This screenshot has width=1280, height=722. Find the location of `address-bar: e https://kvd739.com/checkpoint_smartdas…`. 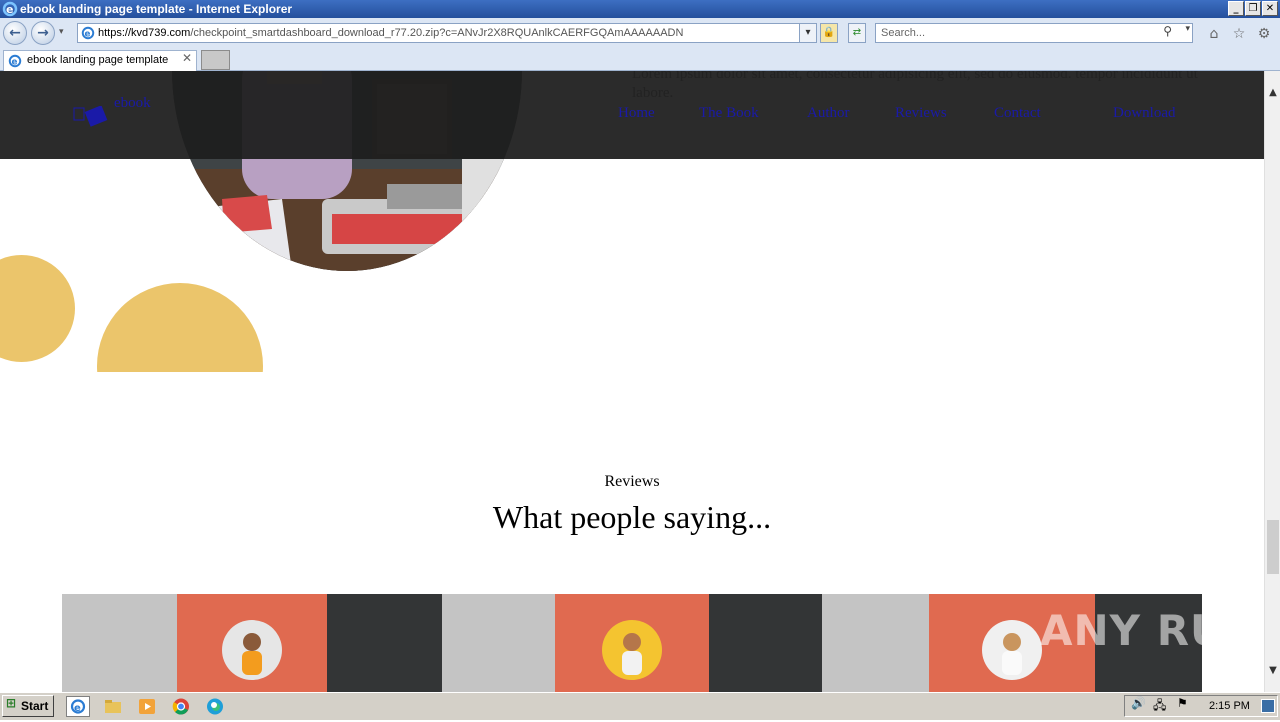

address-bar: e https://kvd739.com/checkpoint_smartdas… is located at coordinates (446, 33).